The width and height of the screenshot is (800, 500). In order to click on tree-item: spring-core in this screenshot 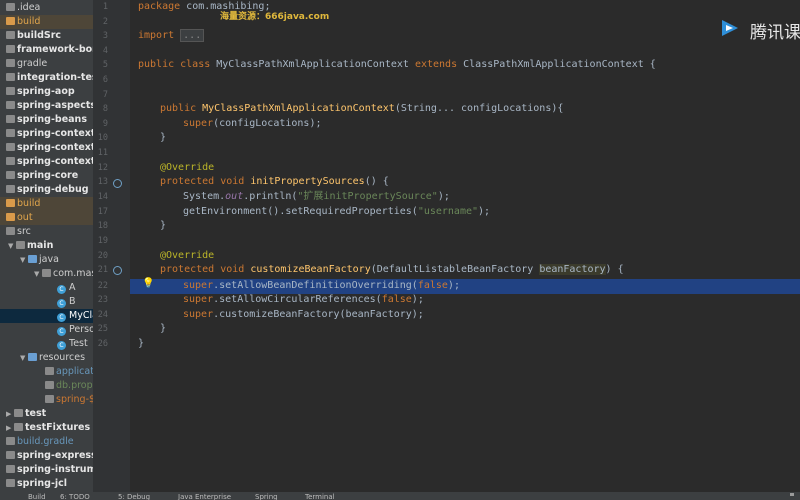, I will do `click(46, 176)`.